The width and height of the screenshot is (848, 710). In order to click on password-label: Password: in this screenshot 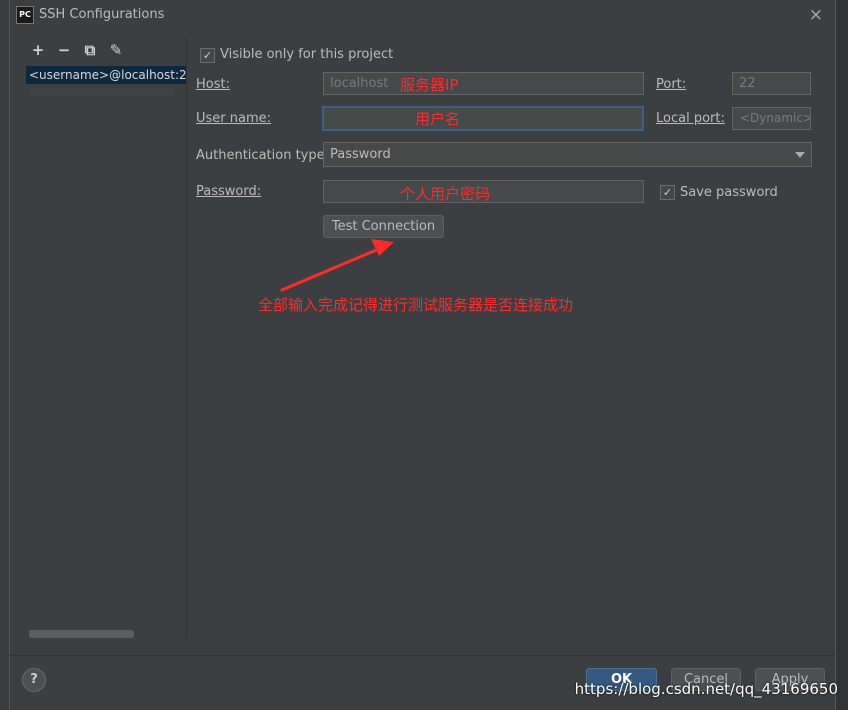, I will do `click(229, 191)`.